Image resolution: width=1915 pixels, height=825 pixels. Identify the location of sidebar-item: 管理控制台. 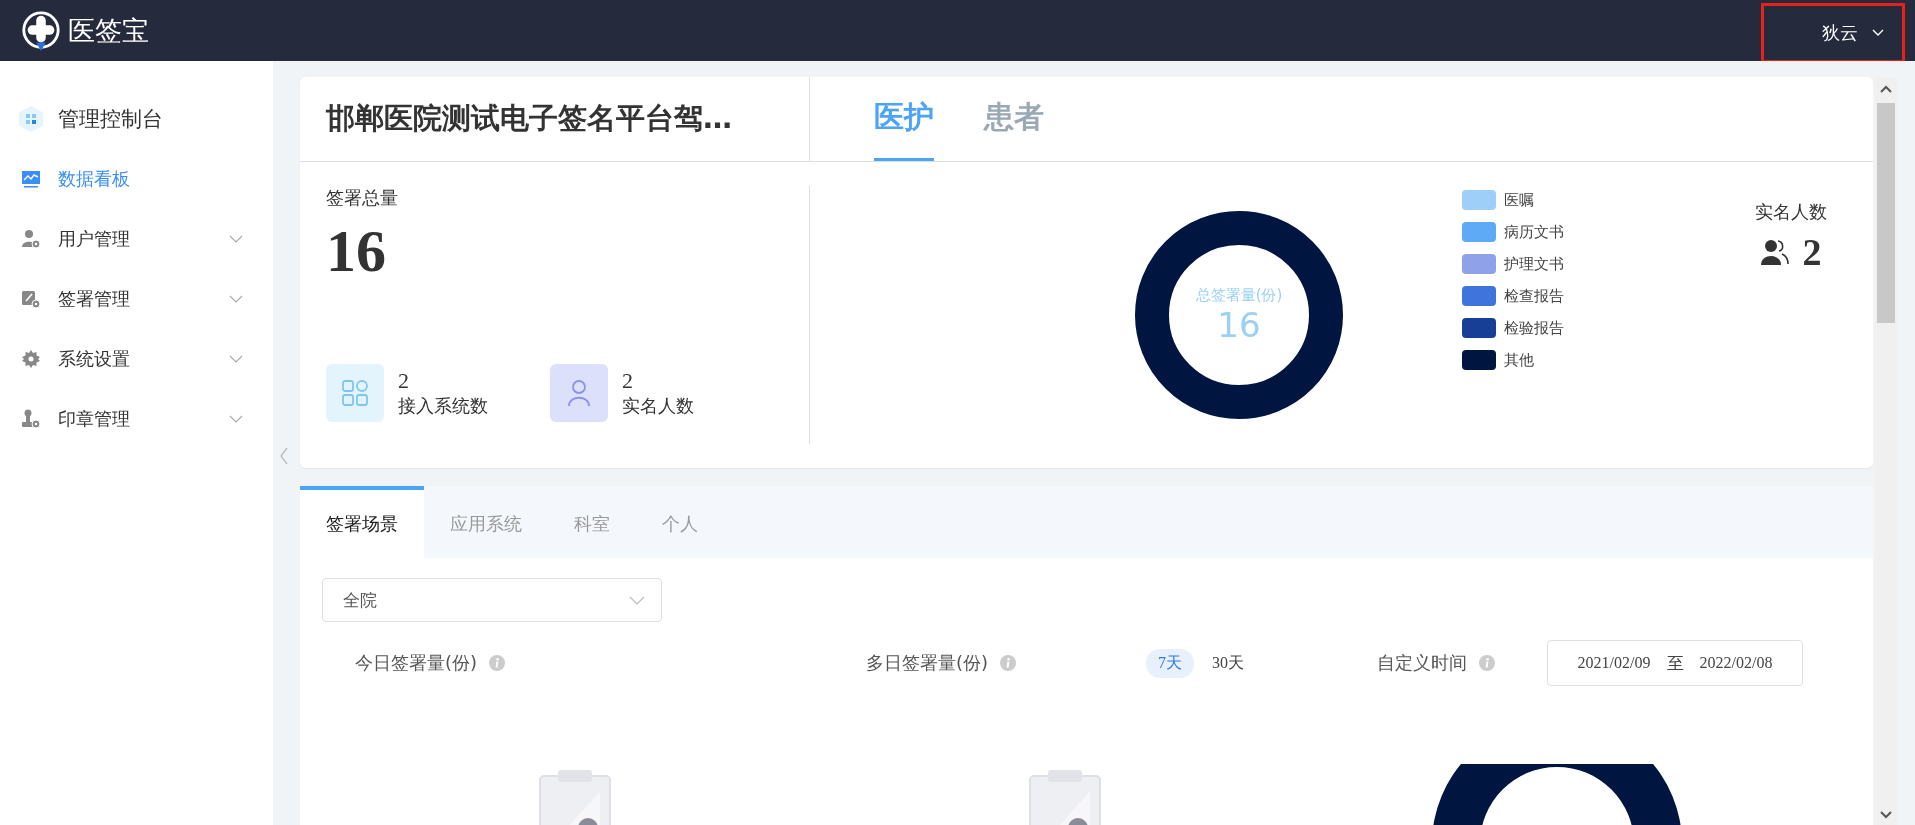
(136, 119).